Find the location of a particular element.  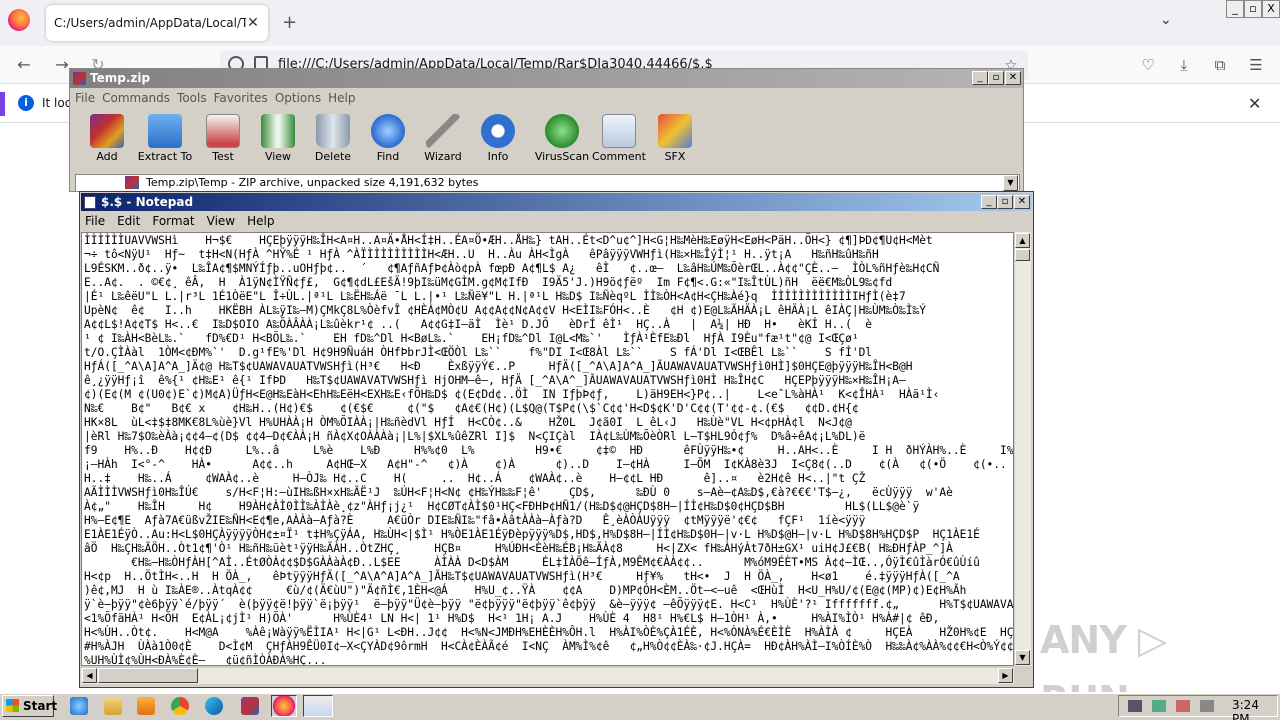

notepad-menubar: File Edit Format View Help is located at coordinates (556, 221).